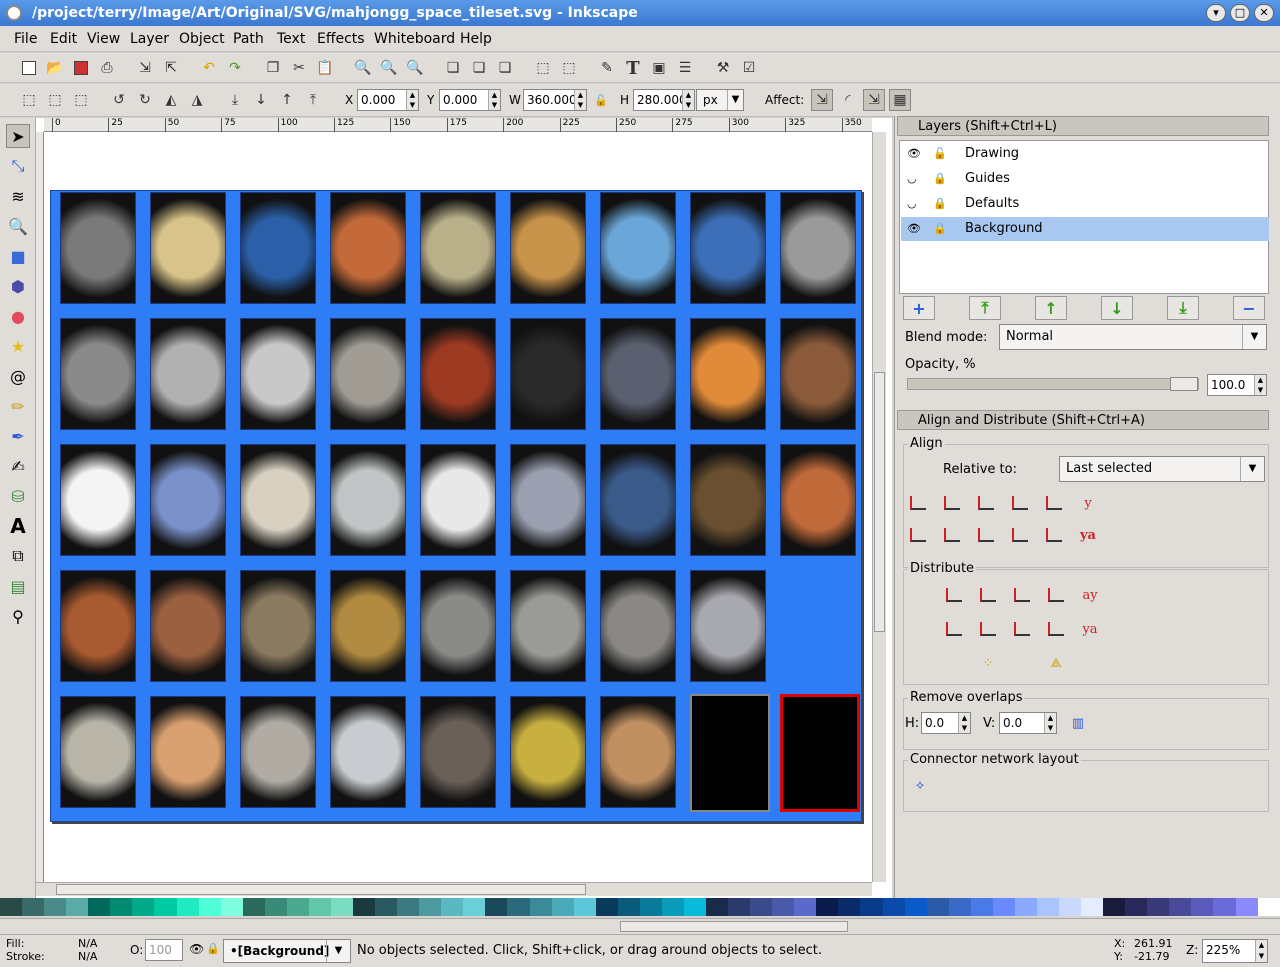 This screenshot has width=1280, height=967. I want to click on close-button: ✕, so click(1264, 13).